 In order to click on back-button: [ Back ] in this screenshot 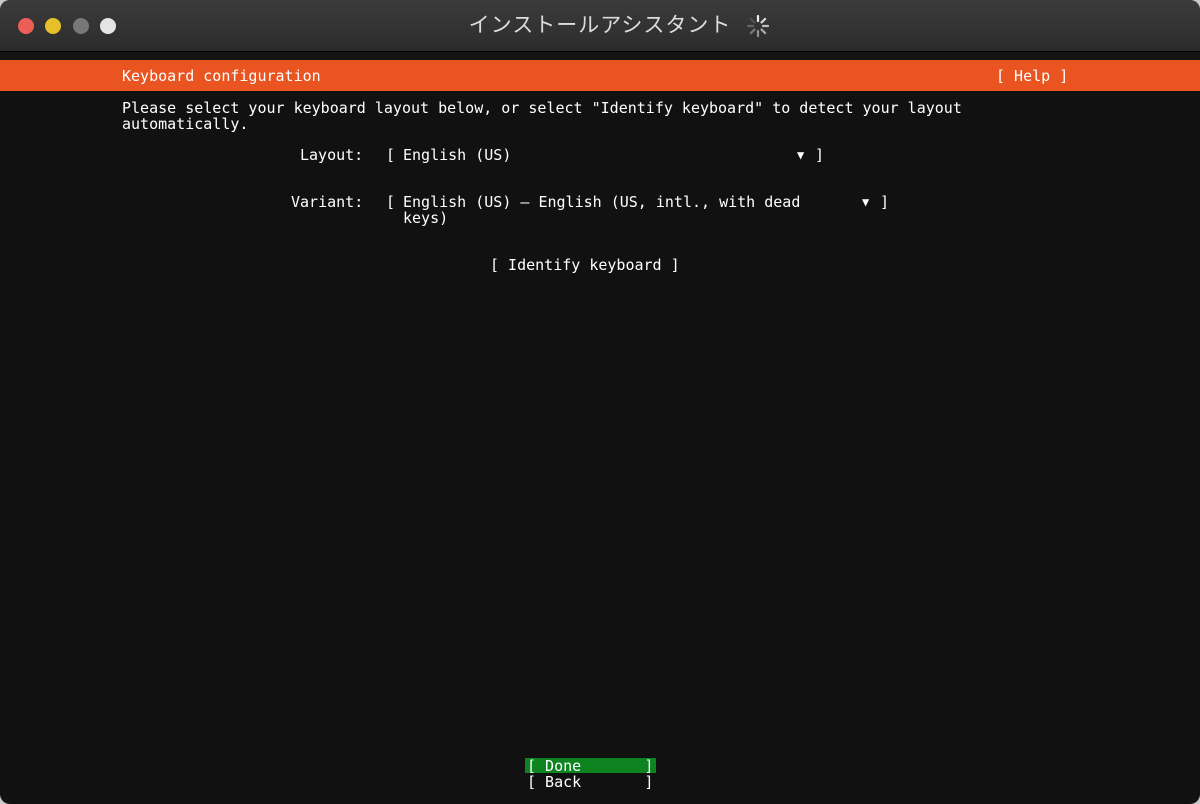, I will do `click(590, 782)`.